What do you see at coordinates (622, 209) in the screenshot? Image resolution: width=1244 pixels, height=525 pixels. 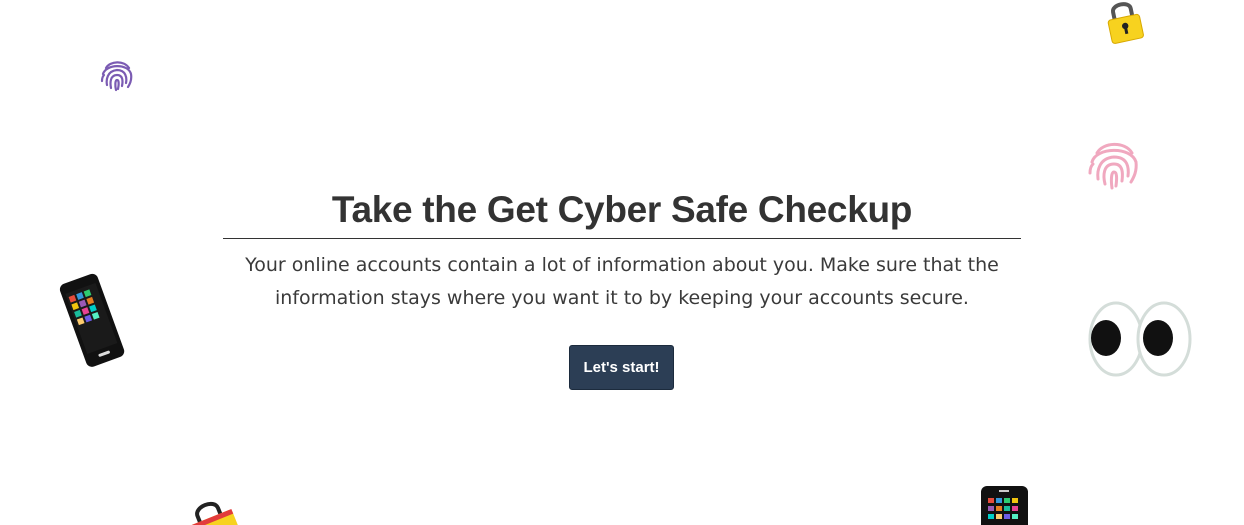 I see `page-title: Take the Get Cyber Safe Checkup` at bounding box center [622, 209].